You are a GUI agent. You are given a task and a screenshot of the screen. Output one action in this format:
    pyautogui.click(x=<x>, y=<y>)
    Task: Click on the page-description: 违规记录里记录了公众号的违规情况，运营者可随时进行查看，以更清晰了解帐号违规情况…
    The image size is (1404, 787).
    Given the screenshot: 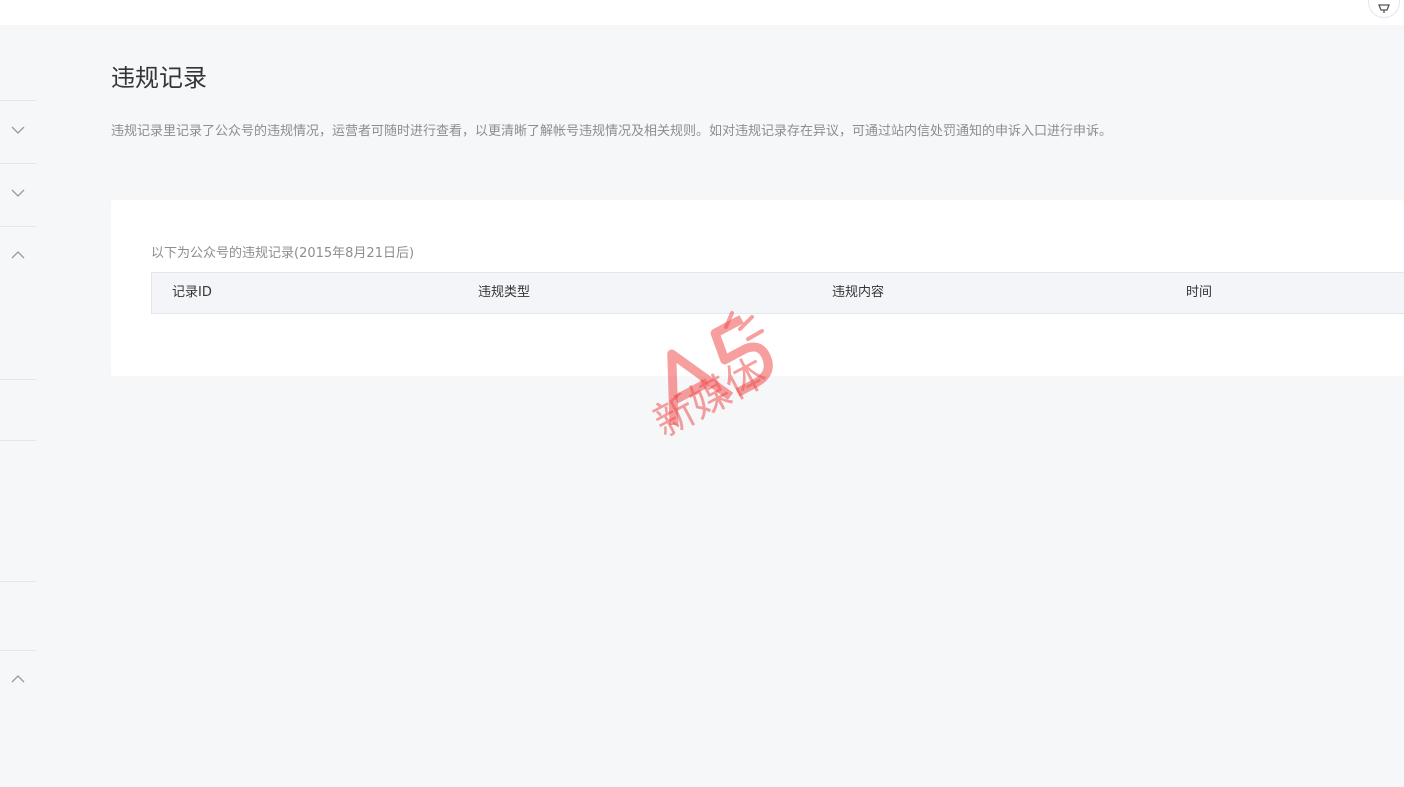 What is the action you would take?
    pyautogui.click(x=612, y=131)
    